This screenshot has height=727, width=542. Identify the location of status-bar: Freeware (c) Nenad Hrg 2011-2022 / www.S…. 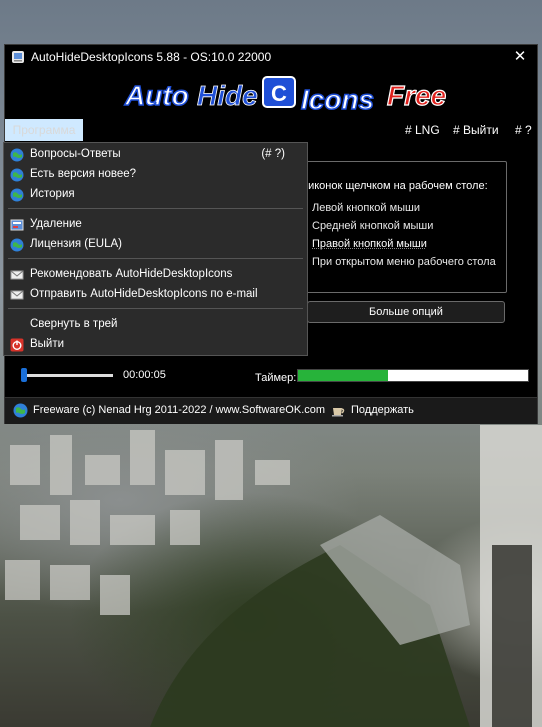
(271, 410).